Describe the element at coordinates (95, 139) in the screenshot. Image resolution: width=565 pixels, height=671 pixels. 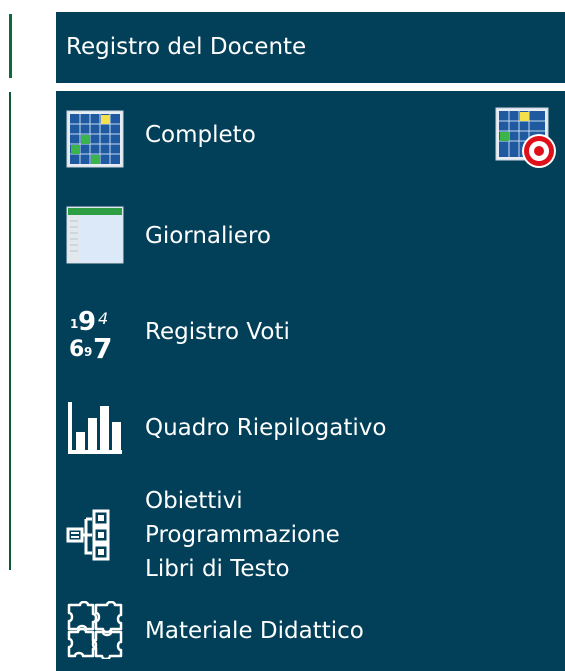
I see `calendar-grid-icon` at that location.